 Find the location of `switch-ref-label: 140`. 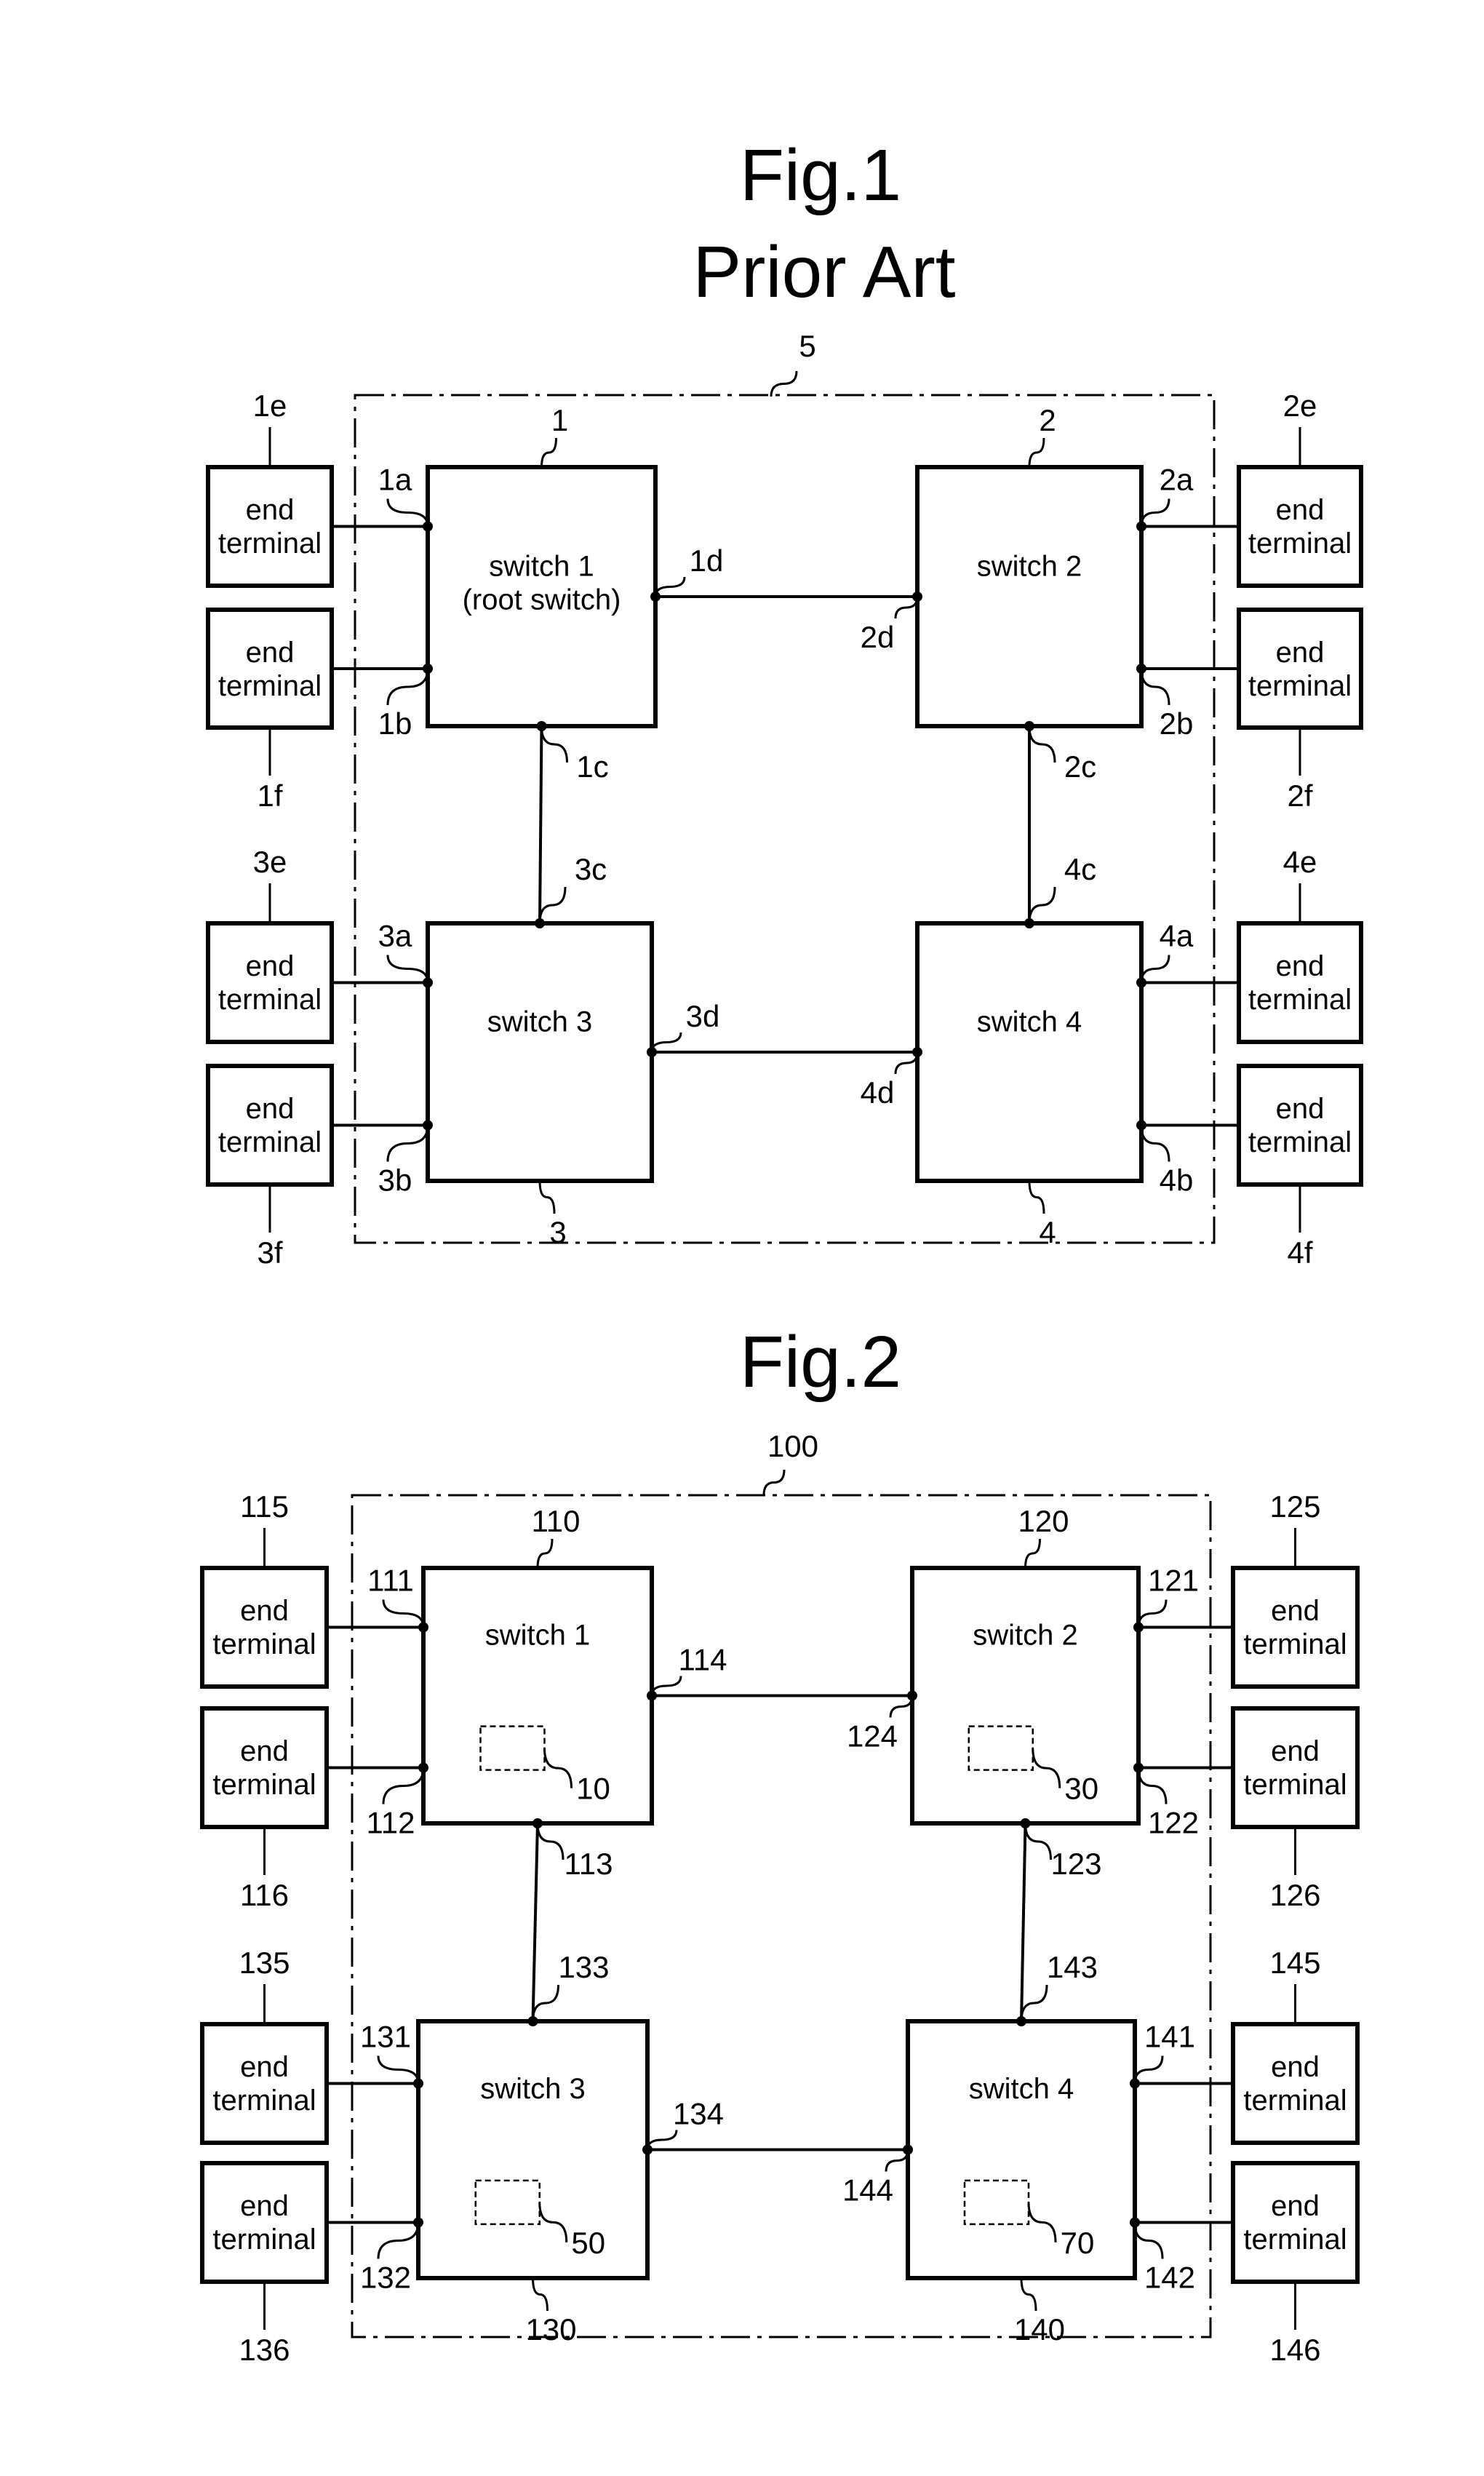

switch-ref-label: 140 is located at coordinates (1039, 2329).